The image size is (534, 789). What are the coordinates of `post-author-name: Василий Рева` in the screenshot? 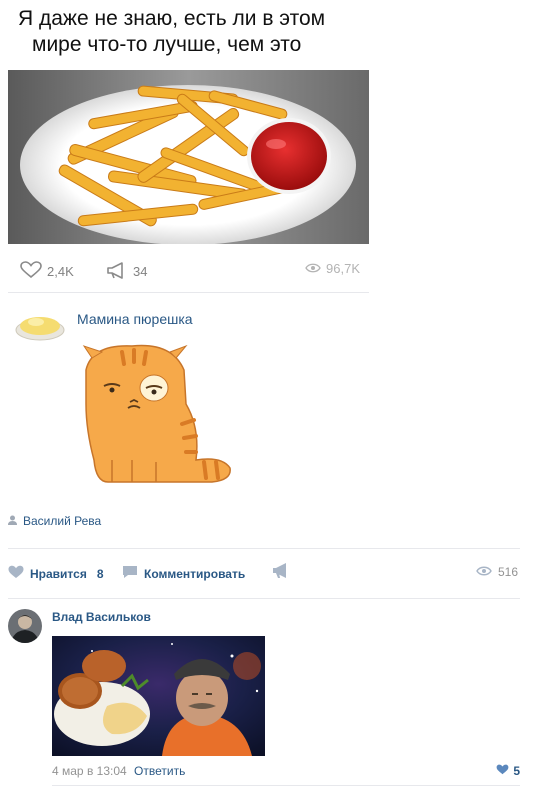 It's located at (62, 521).